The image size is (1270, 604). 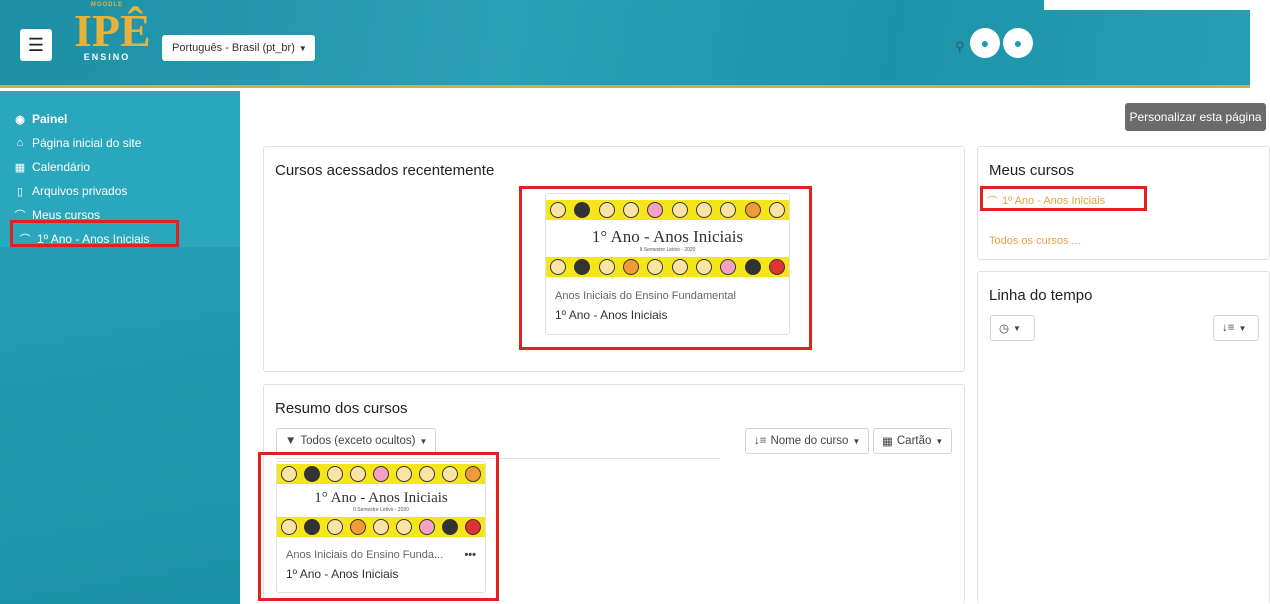 I want to click on hamburger-icon: ☰, so click(x=36, y=44).